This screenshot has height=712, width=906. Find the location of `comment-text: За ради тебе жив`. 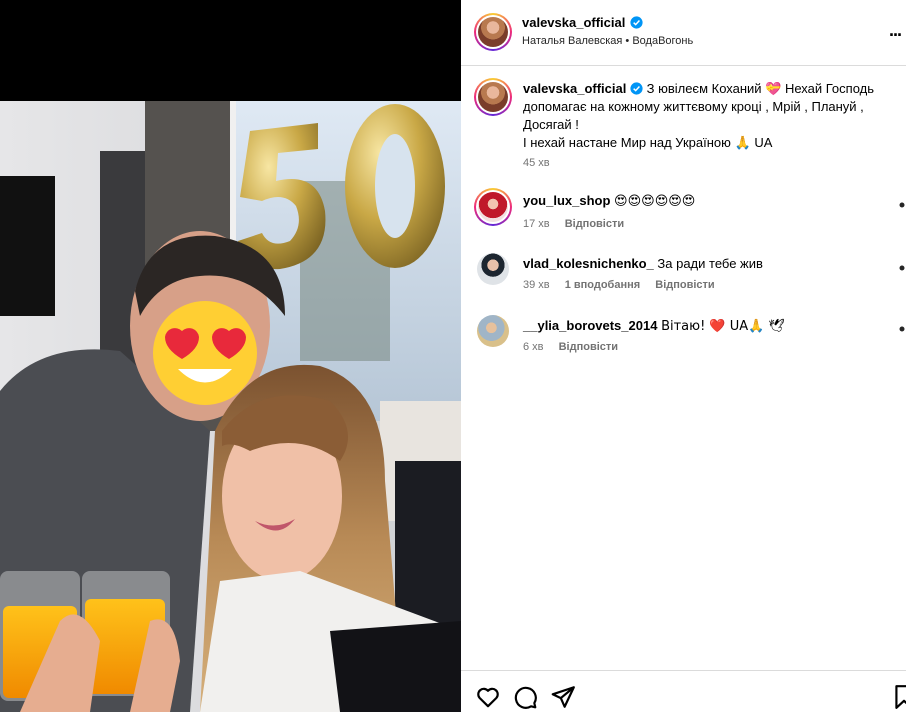

comment-text: За ради тебе жив is located at coordinates (710, 263).